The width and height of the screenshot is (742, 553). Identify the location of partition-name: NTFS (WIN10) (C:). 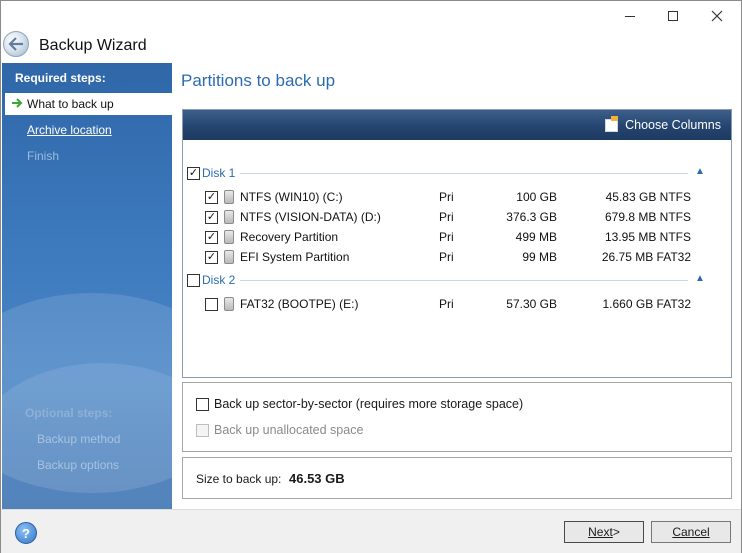
(291, 197).